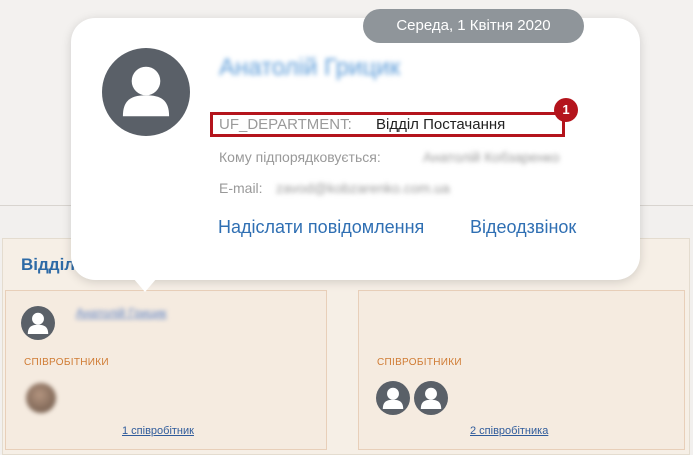 The image size is (693, 455). Describe the element at coordinates (566, 110) in the screenshot. I see `annotation-badge: 1` at that location.